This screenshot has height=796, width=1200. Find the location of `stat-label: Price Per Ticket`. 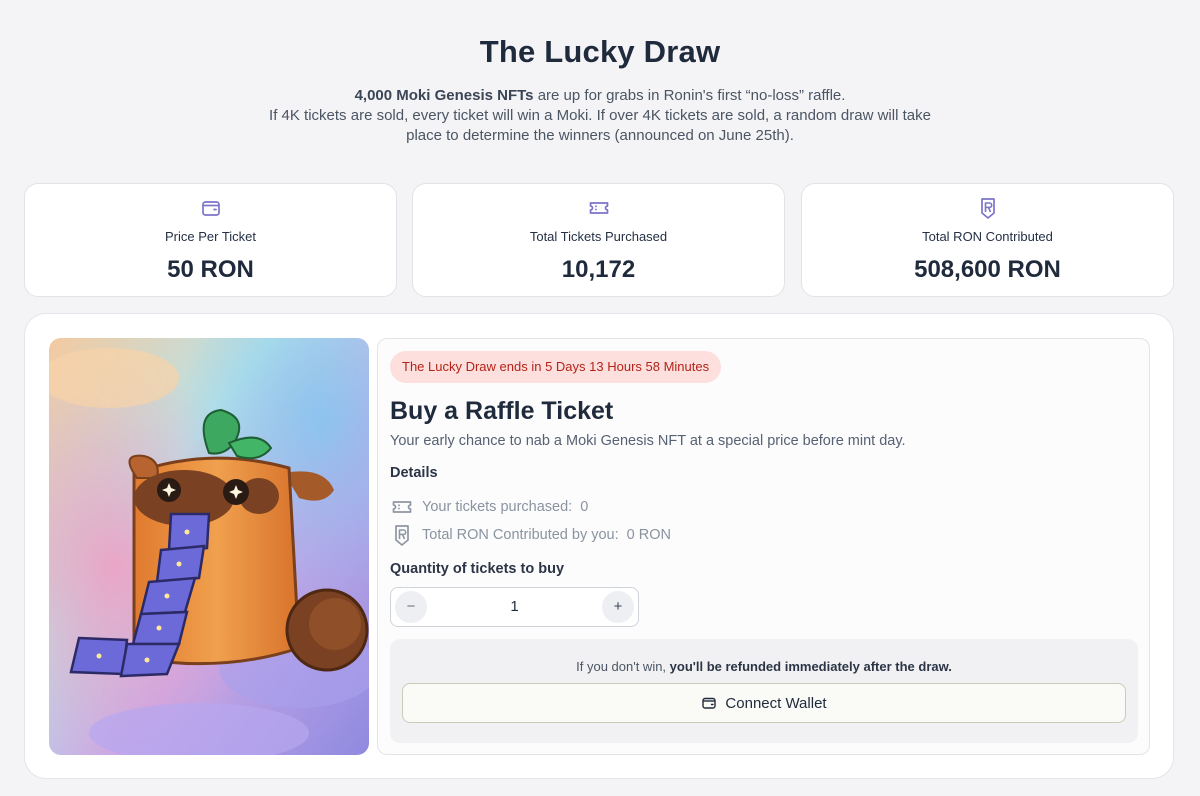

stat-label: Price Per Ticket is located at coordinates (210, 236).